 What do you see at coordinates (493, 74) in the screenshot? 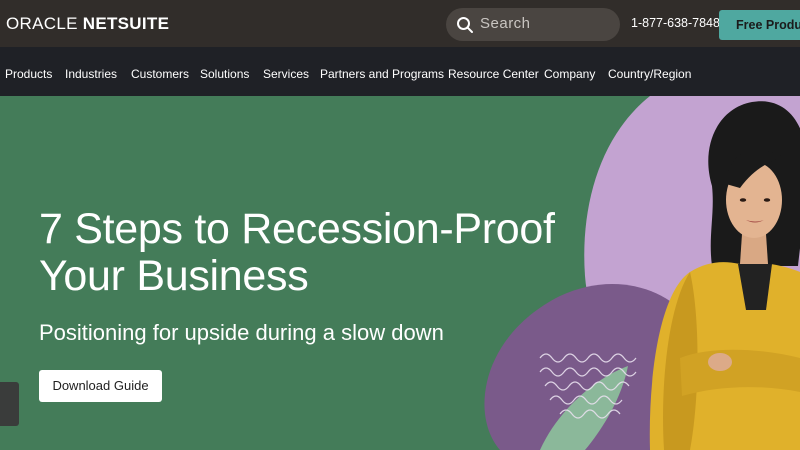
I see `nav-item-resource-center: Resource Center` at bounding box center [493, 74].